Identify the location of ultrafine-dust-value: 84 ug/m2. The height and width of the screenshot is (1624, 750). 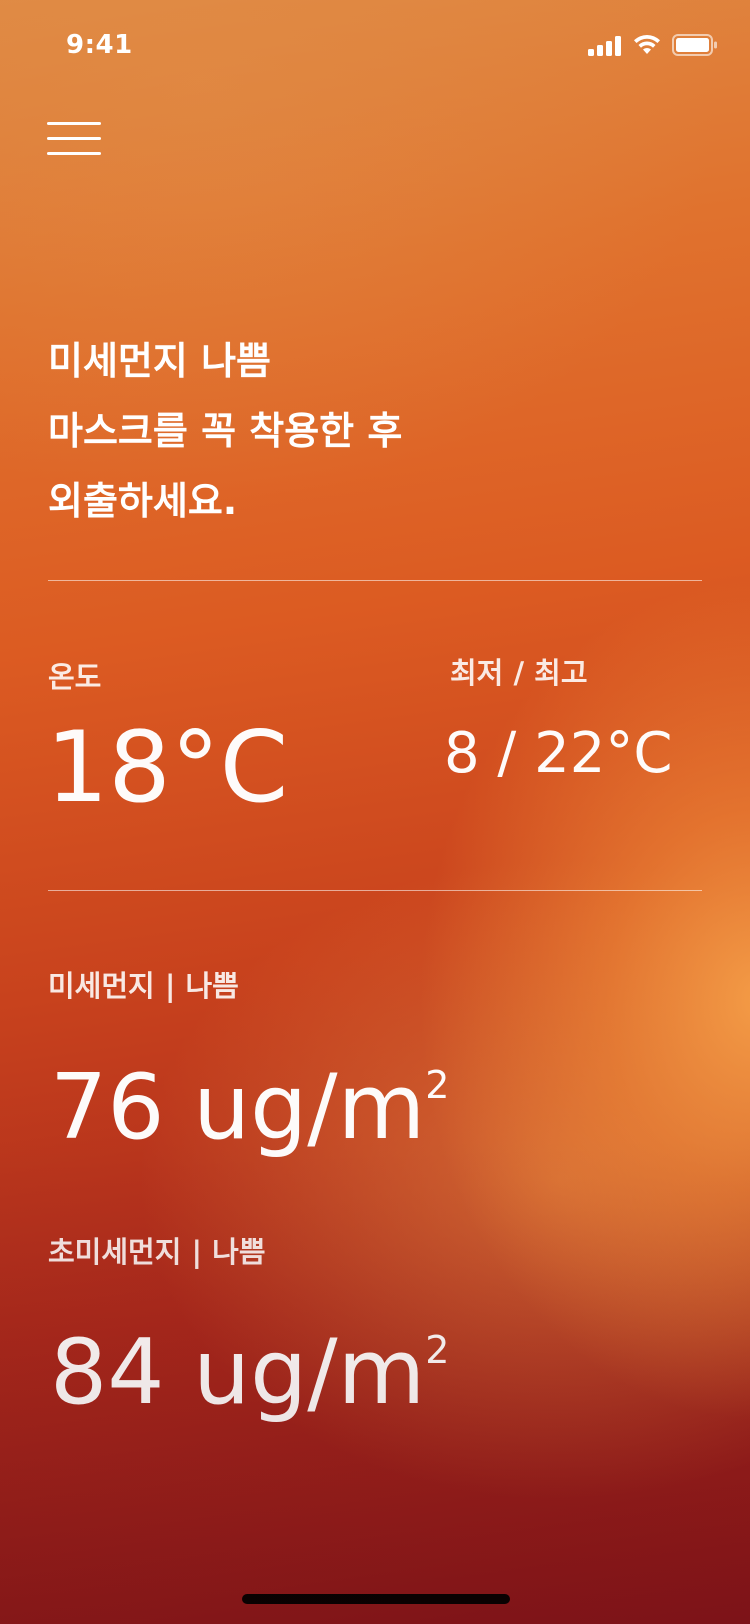
(249, 1361).